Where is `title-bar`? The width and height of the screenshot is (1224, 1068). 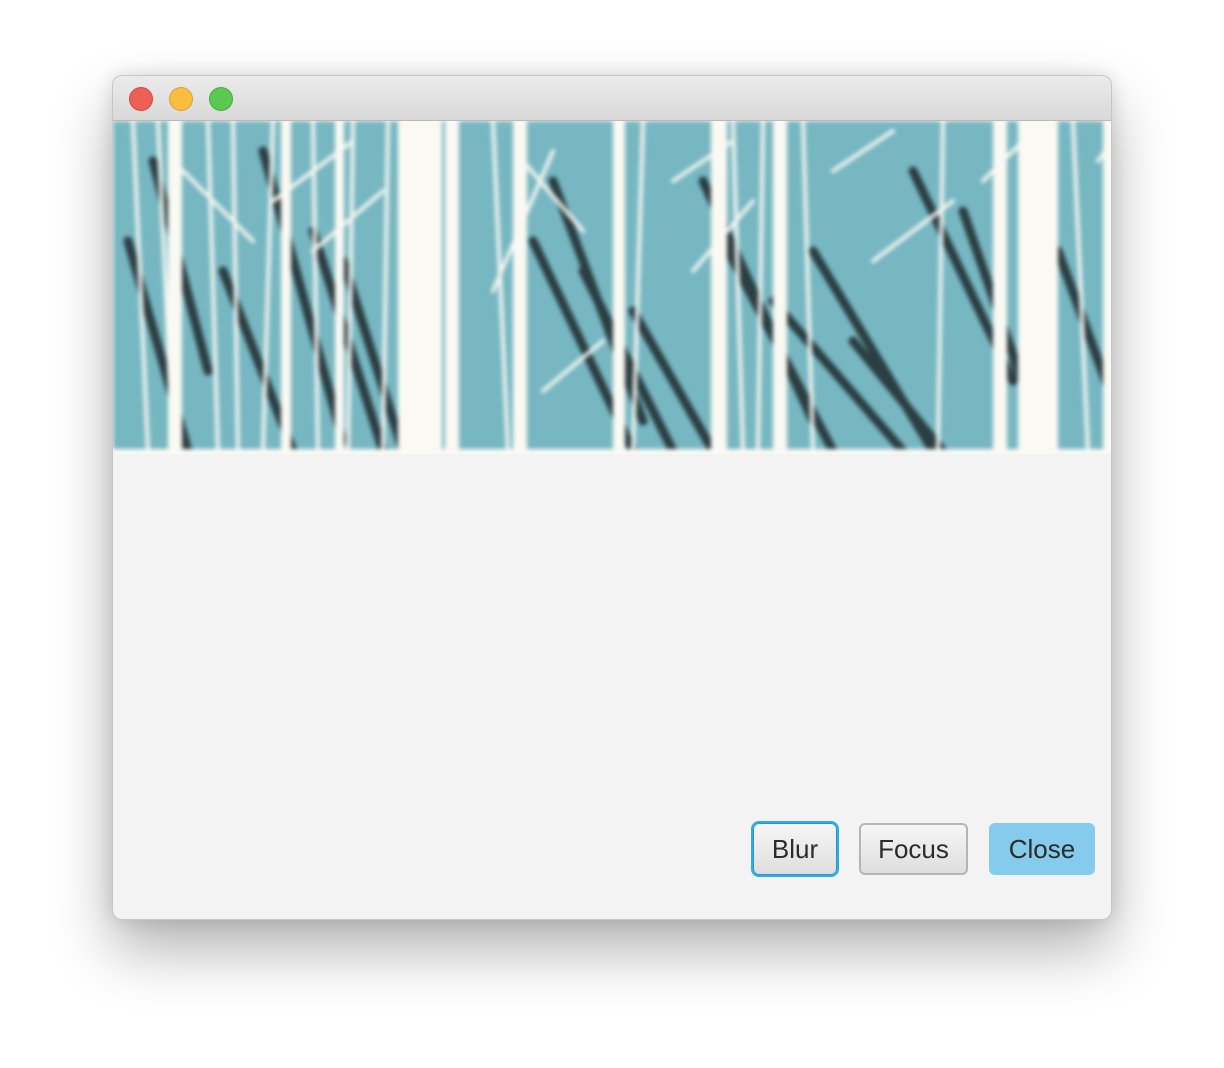
title-bar is located at coordinates (612, 98).